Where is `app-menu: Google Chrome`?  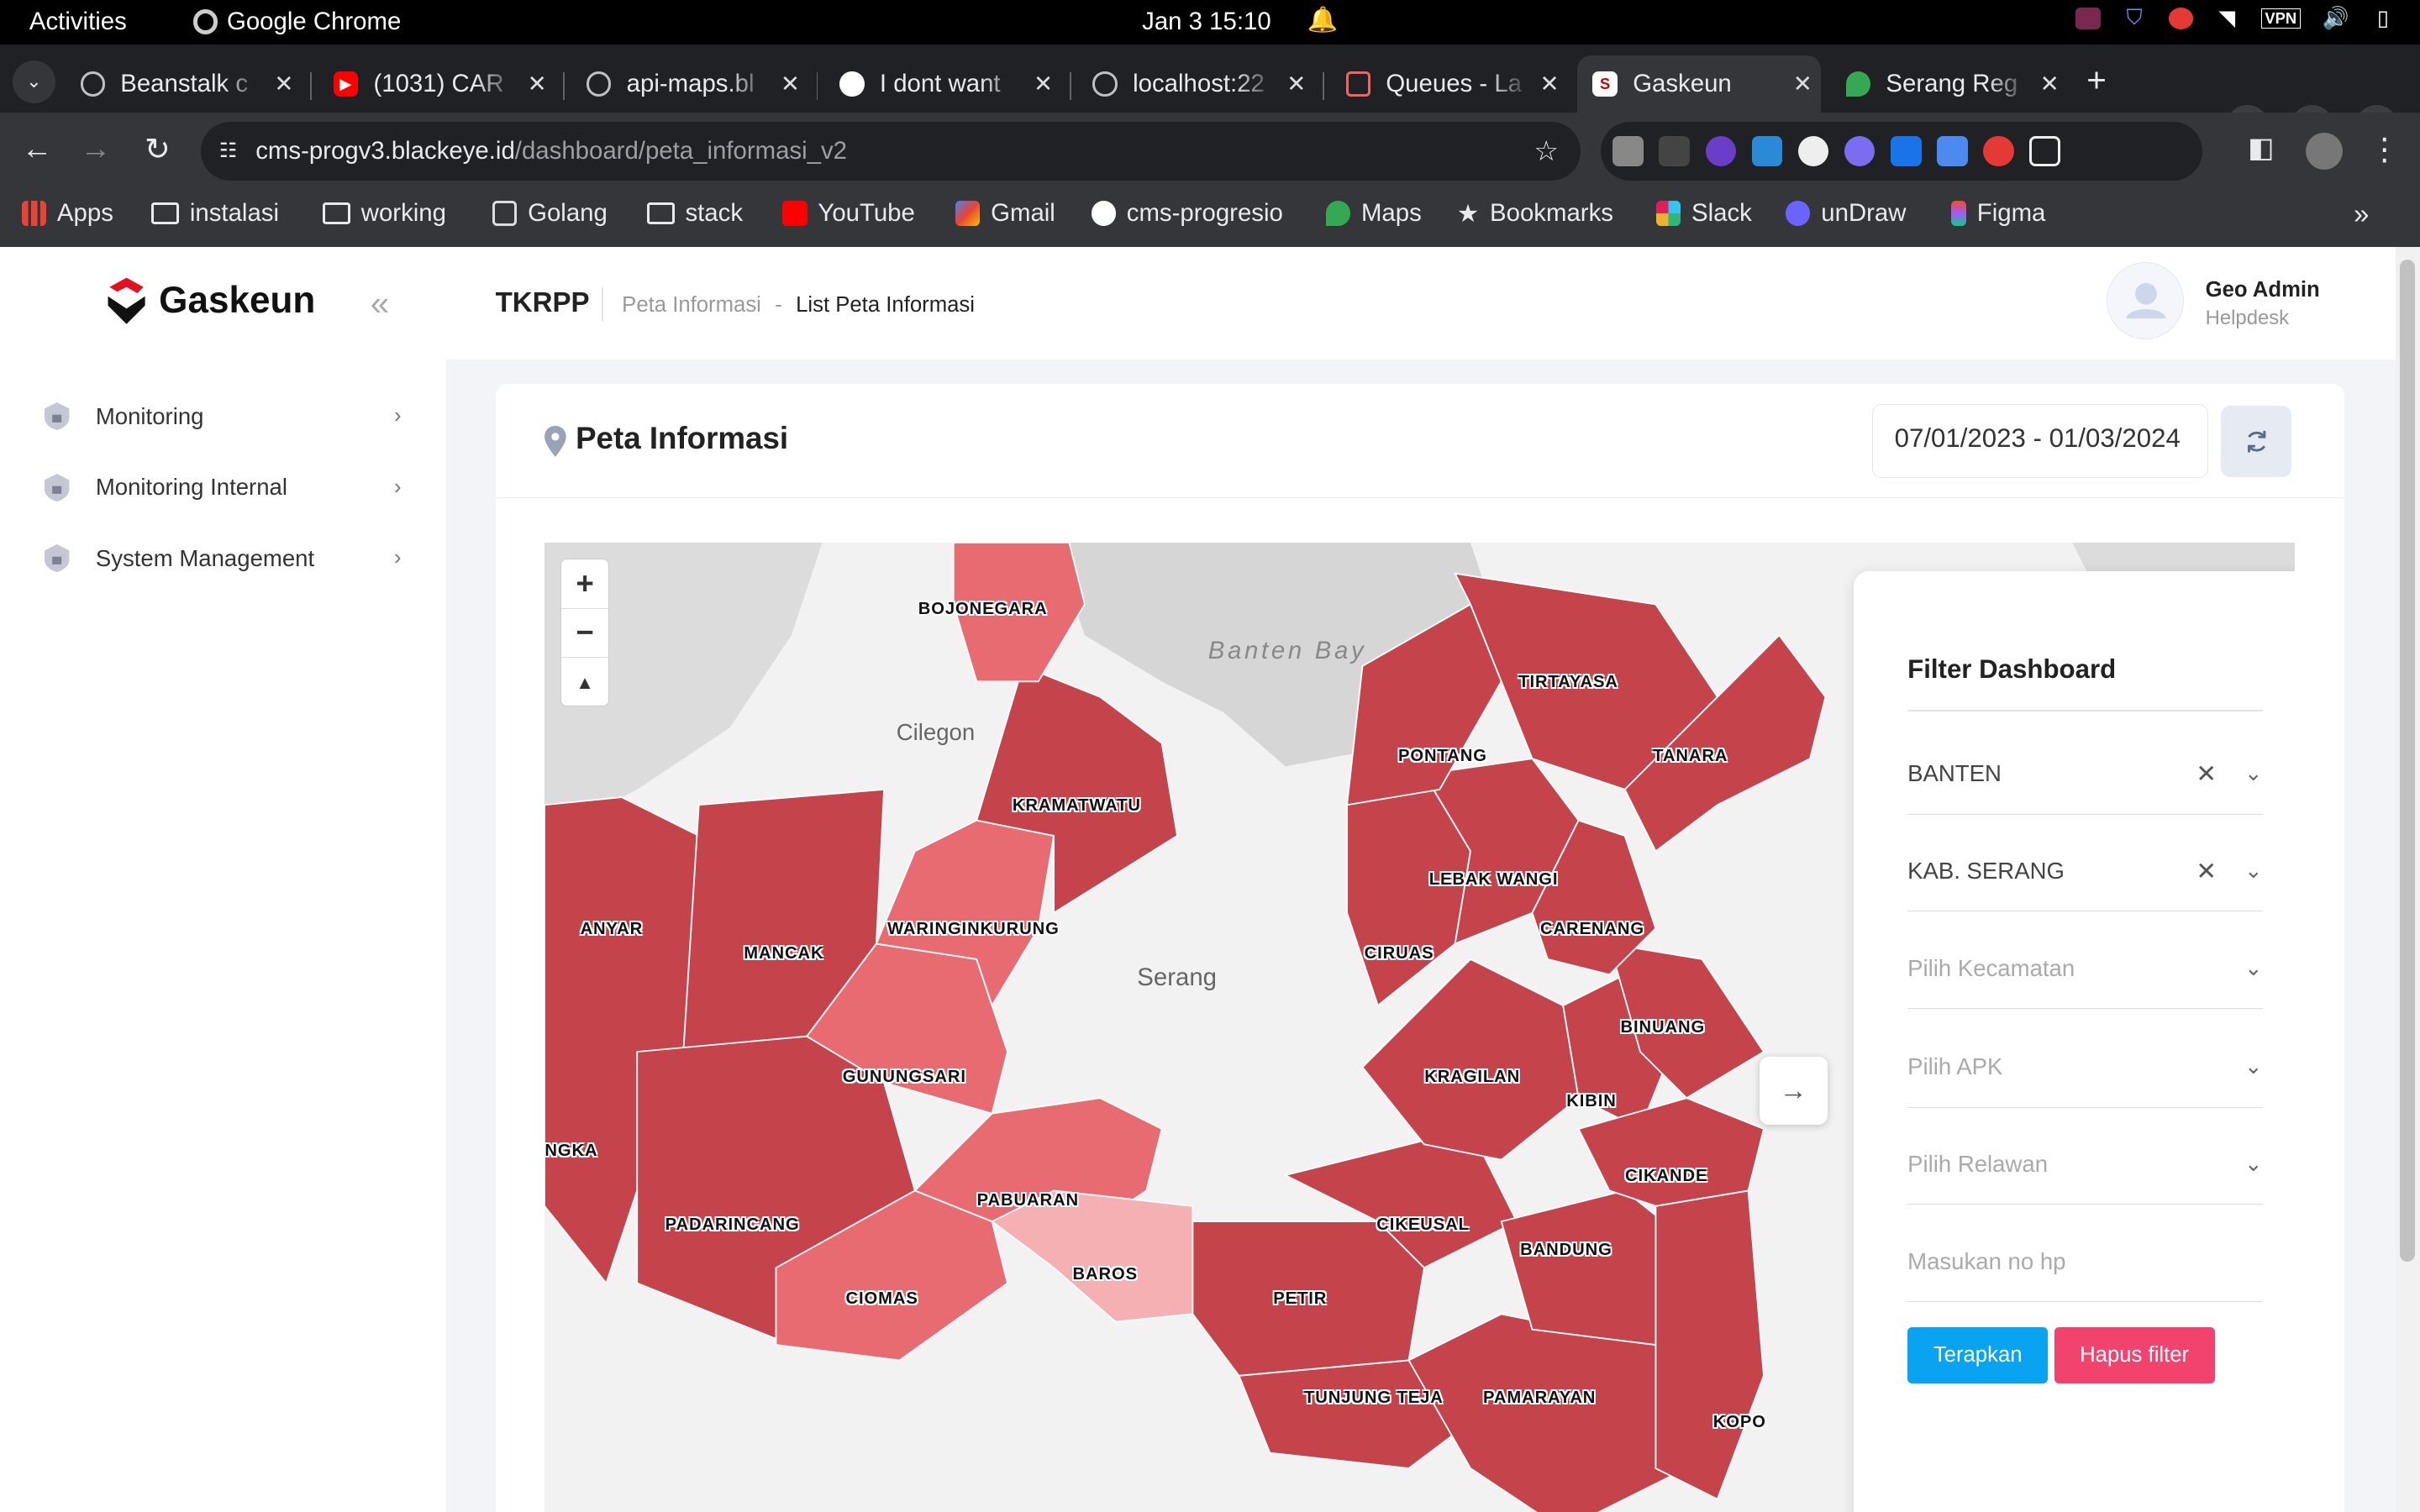 app-menu: Google Chrome is located at coordinates (296, 22).